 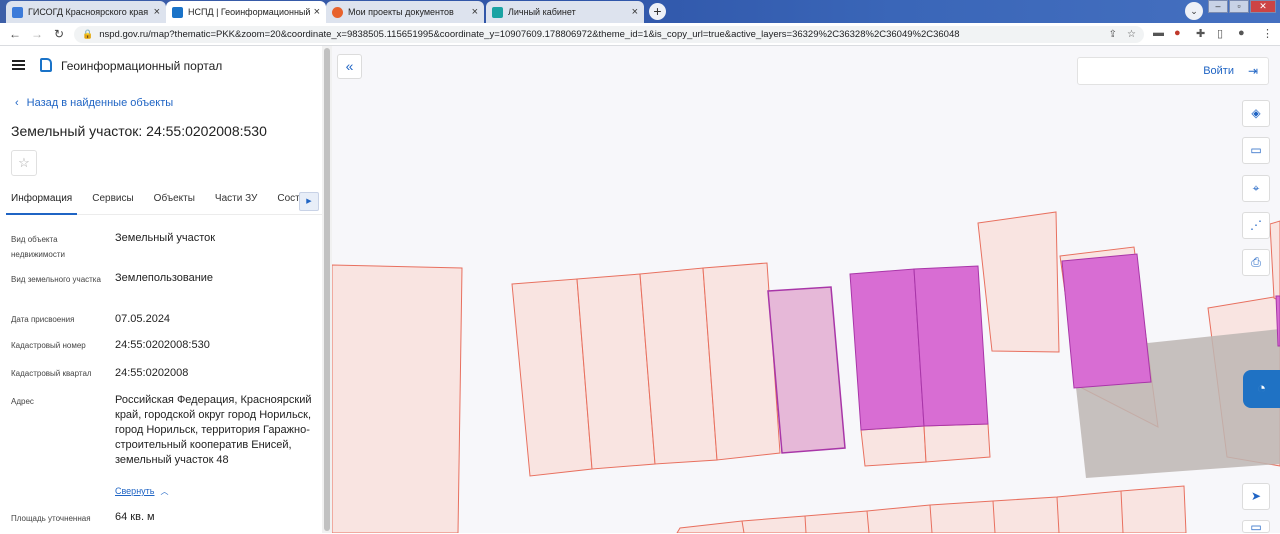 What do you see at coordinates (1256, 526) in the screenshot?
I see `map-tool-icon: ▭` at bounding box center [1256, 526].